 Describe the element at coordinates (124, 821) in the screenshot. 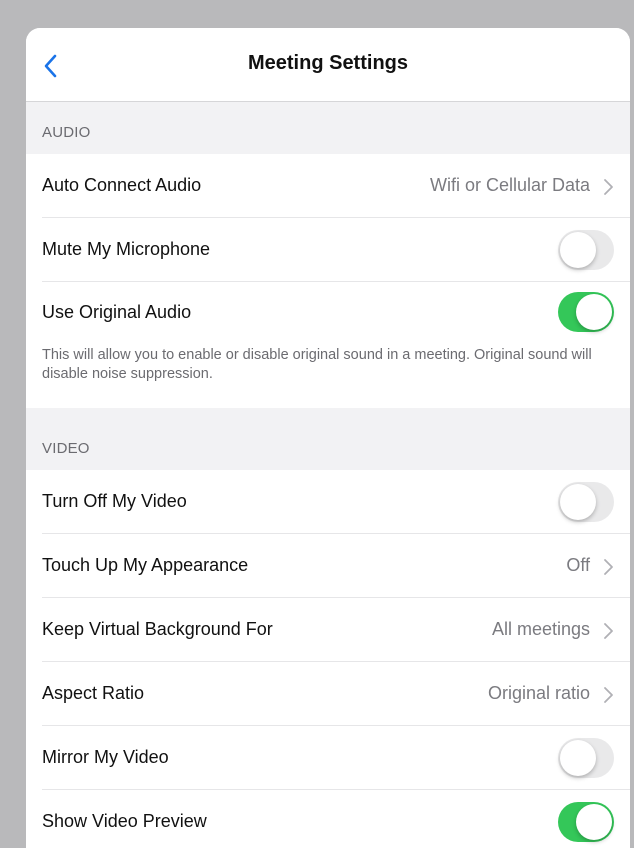

I see `video-preview-label: Show Video Preview` at that location.